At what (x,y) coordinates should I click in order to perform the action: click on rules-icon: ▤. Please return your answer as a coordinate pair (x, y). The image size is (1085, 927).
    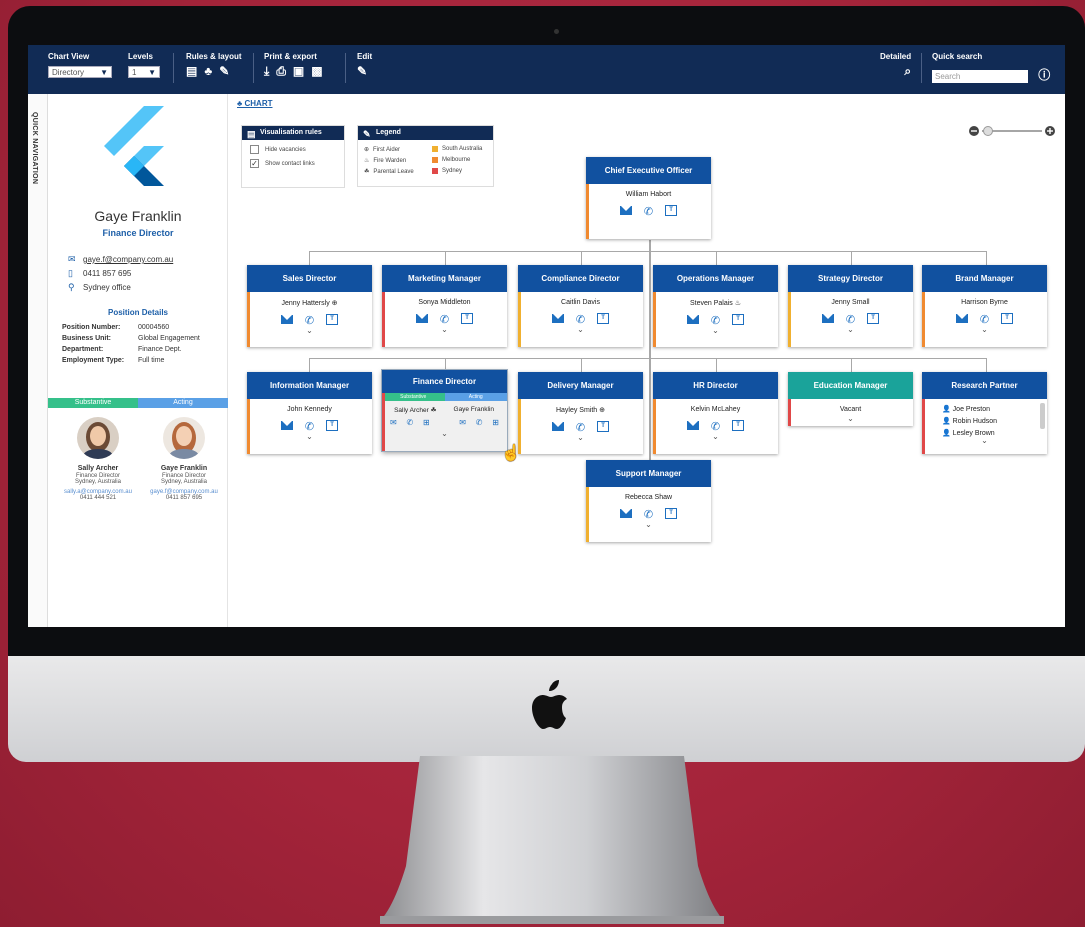
    Looking at the image, I should click on (191, 71).